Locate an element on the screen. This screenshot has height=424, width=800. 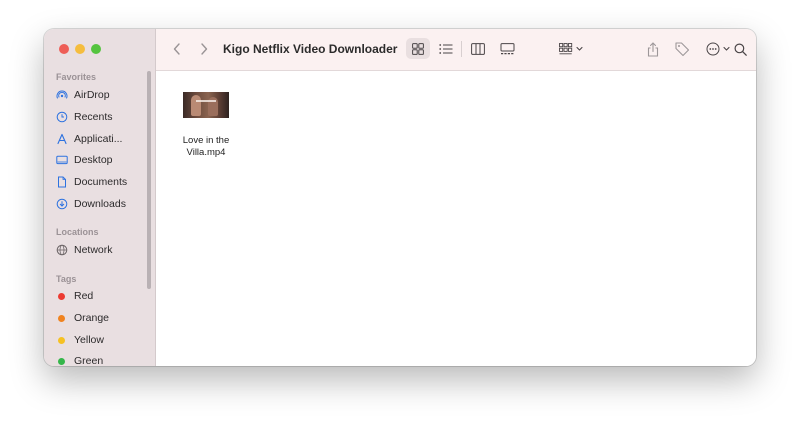
file-name: Love in the Villa.mp4 is located at coordinates (206, 147).